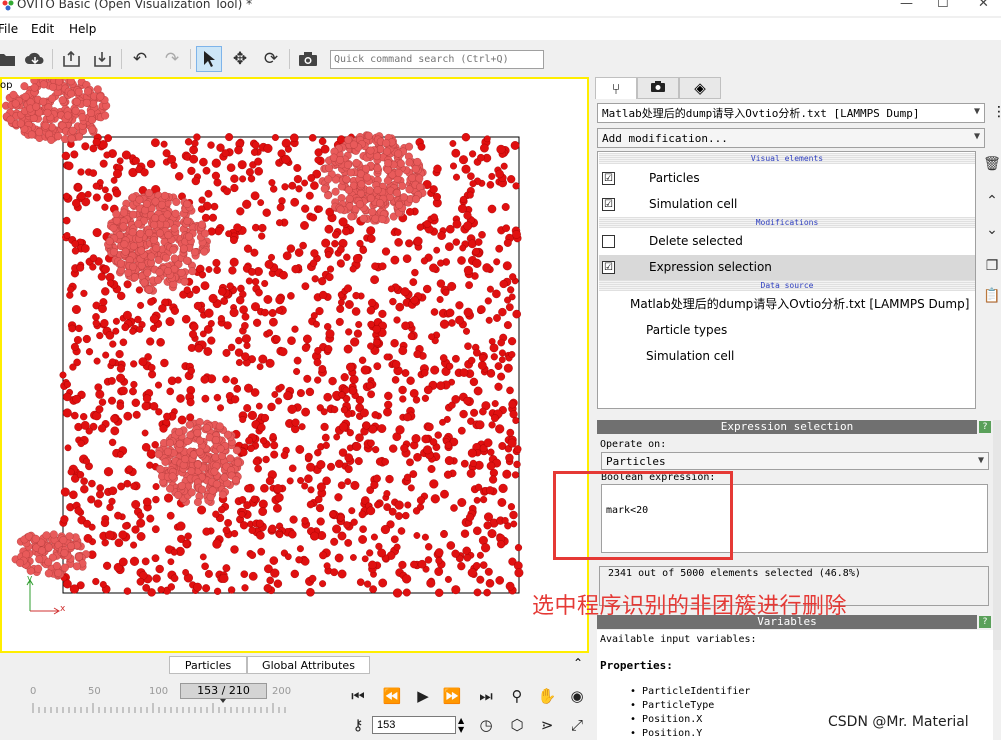 The height and width of the screenshot is (740, 1001). What do you see at coordinates (672, 733) in the screenshot?
I see `property-name: Position.Y` at bounding box center [672, 733].